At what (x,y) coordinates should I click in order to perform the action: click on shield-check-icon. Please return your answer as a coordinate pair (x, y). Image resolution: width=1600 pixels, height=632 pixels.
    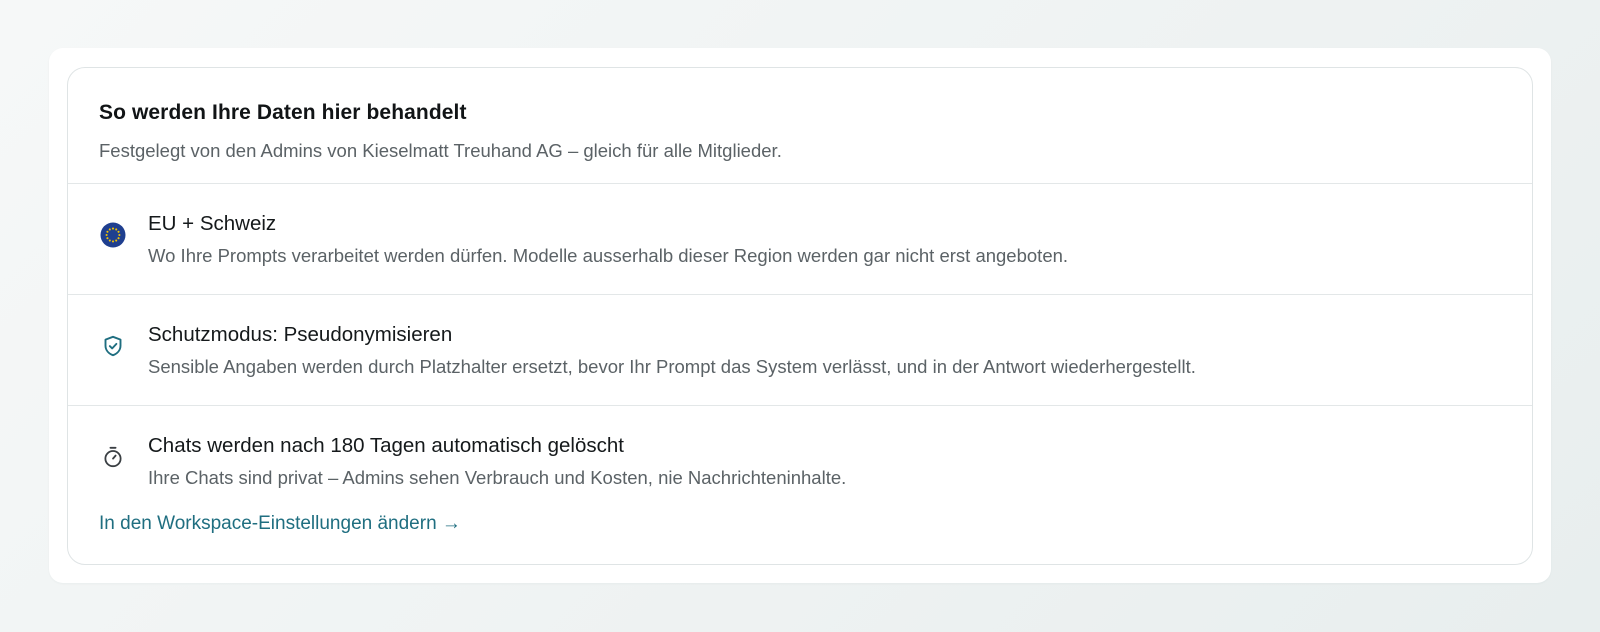
    Looking at the image, I should click on (113, 346).